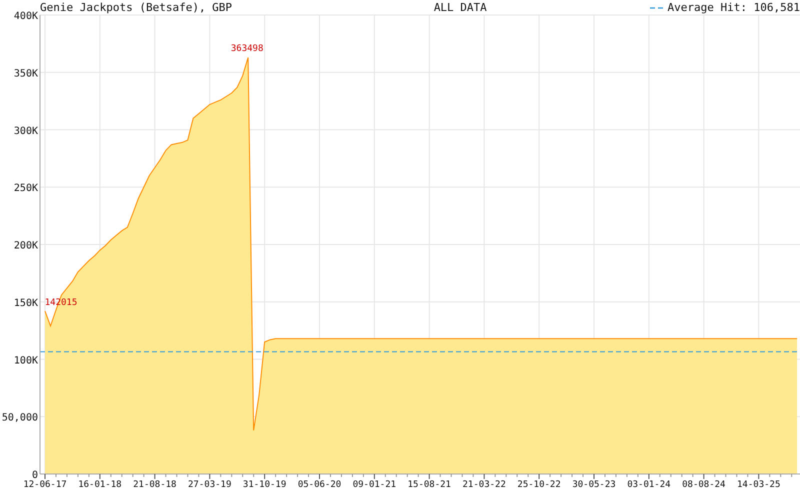 The image size is (800, 490). What do you see at coordinates (704, 485) in the screenshot?
I see `x-tick-label: 08-08-24` at bounding box center [704, 485].